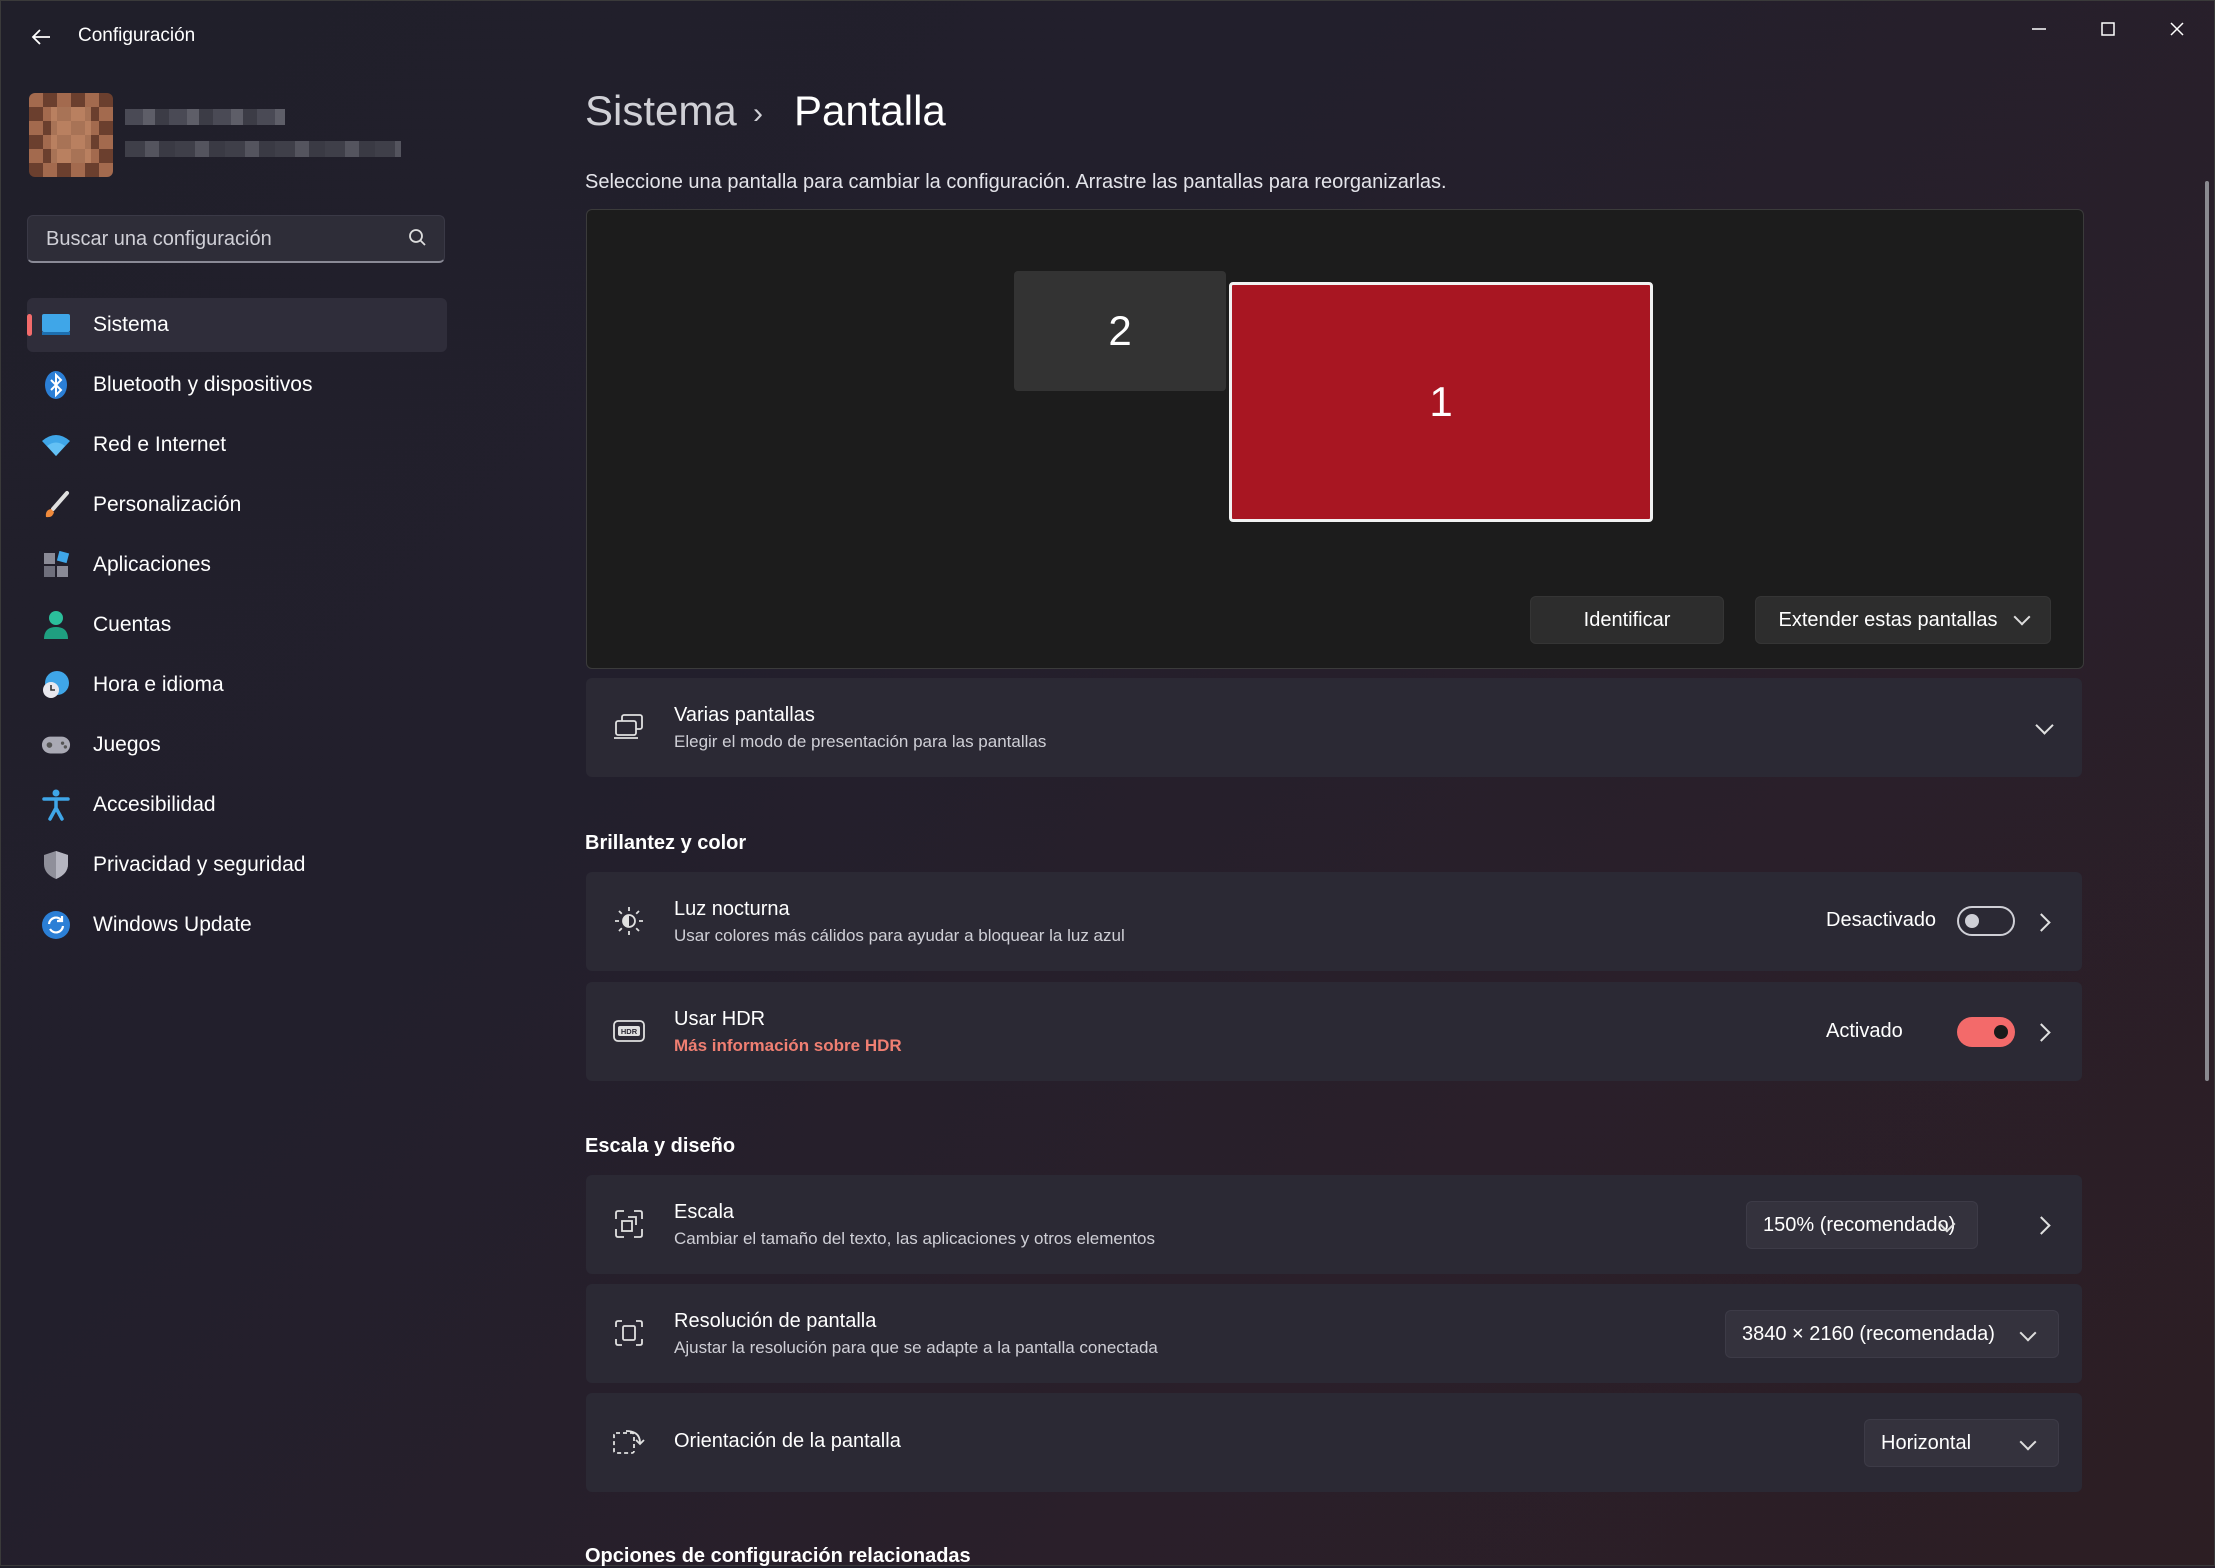 Image resolution: width=2215 pixels, height=1568 pixels. I want to click on page-title: Pantalla, so click(870, 110).